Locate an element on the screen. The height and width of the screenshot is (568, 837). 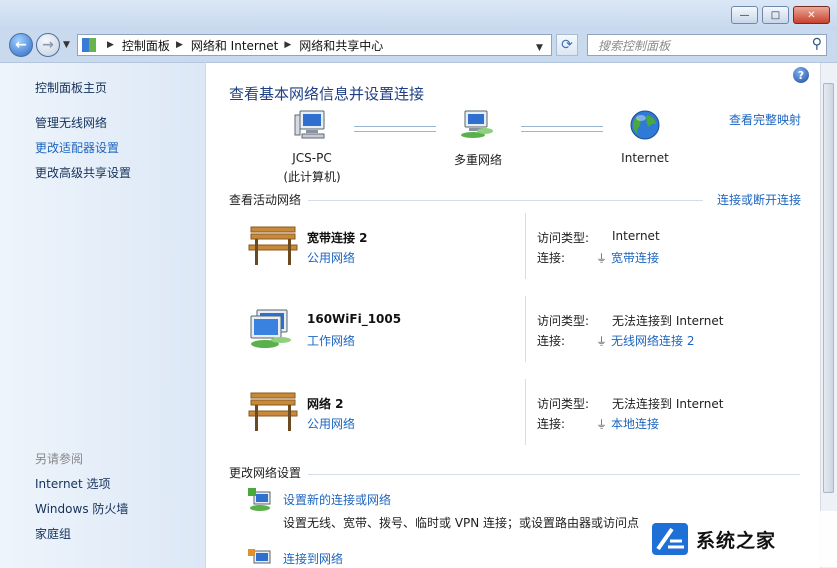
breadcrumb: ▶ 控制面板 ▶ 网络和 Internet ▶ 网络和共享中心 is located at coordinates (242, 45).